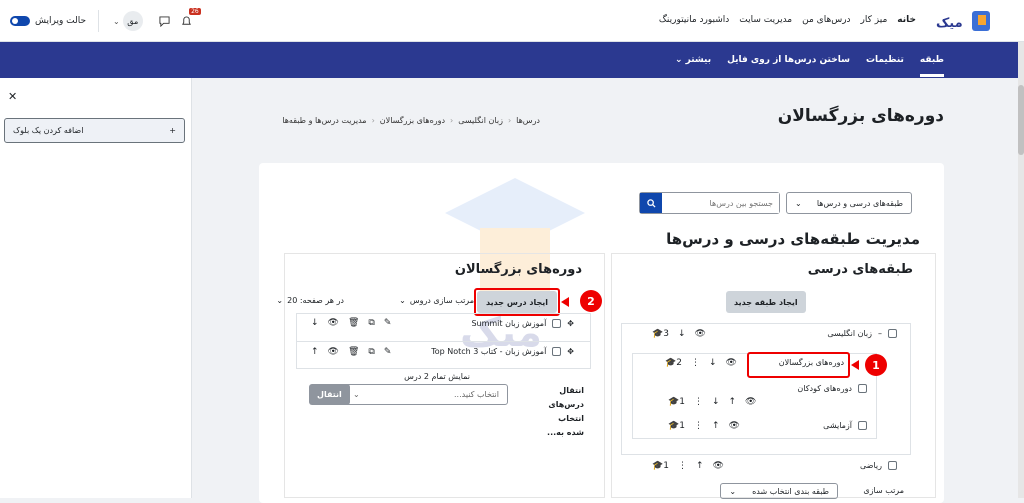 The height and width of the screenshot is (503, 1024). Describe the element at coordinates (798, 365) in the screenshot. I see `highlight-box` at that location.